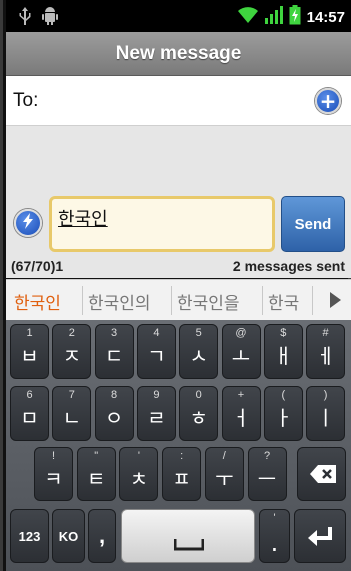 The image size is (351, 571). Describe the element at coordinates (181, 479) in the screenshot. I see `key-main-label: ㅍ` at that location.